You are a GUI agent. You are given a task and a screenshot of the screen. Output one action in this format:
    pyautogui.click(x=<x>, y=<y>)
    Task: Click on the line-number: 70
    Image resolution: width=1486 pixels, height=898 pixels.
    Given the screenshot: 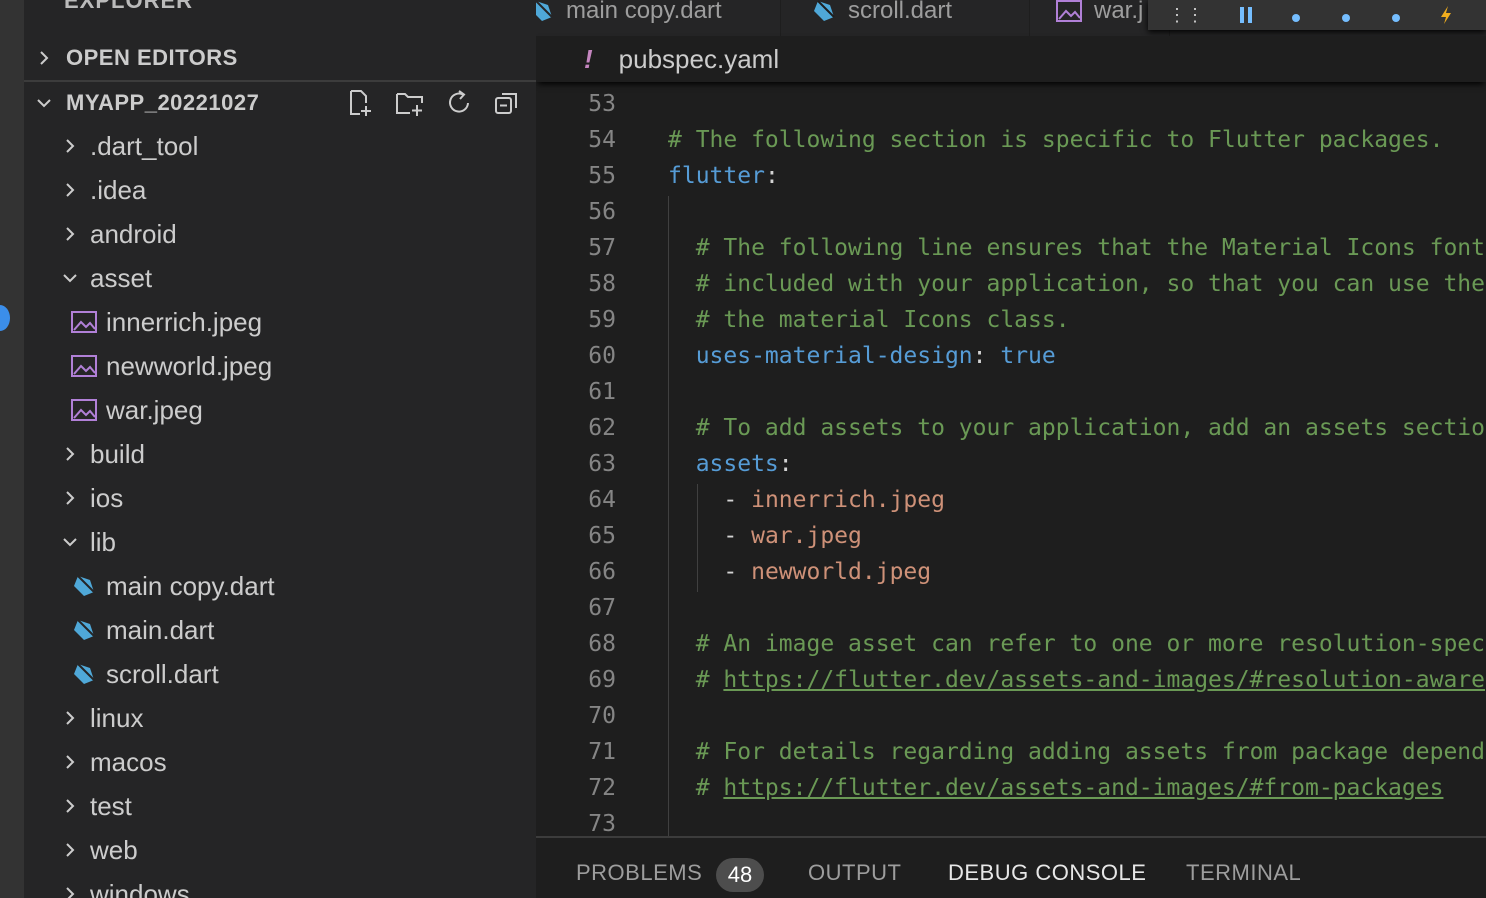 What is the action you would take?
    pyautogui.click(x=602, y=716)
    